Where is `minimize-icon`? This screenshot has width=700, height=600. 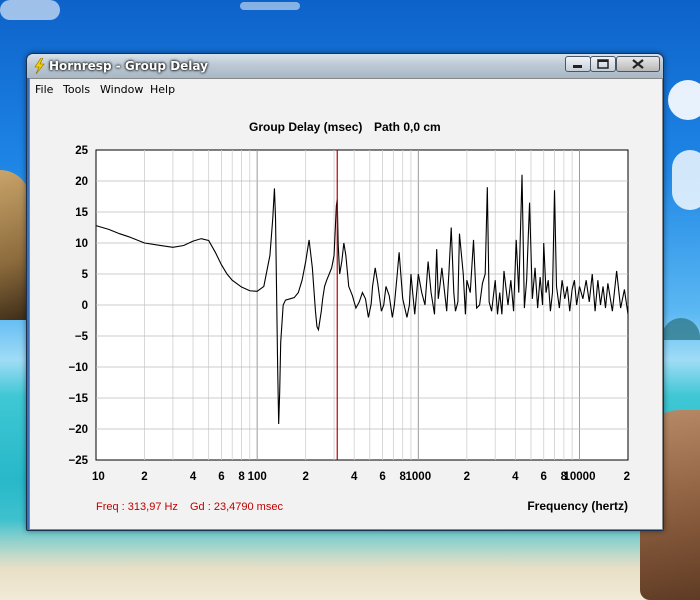 minimize-icon is located at coordinates (577, 66).